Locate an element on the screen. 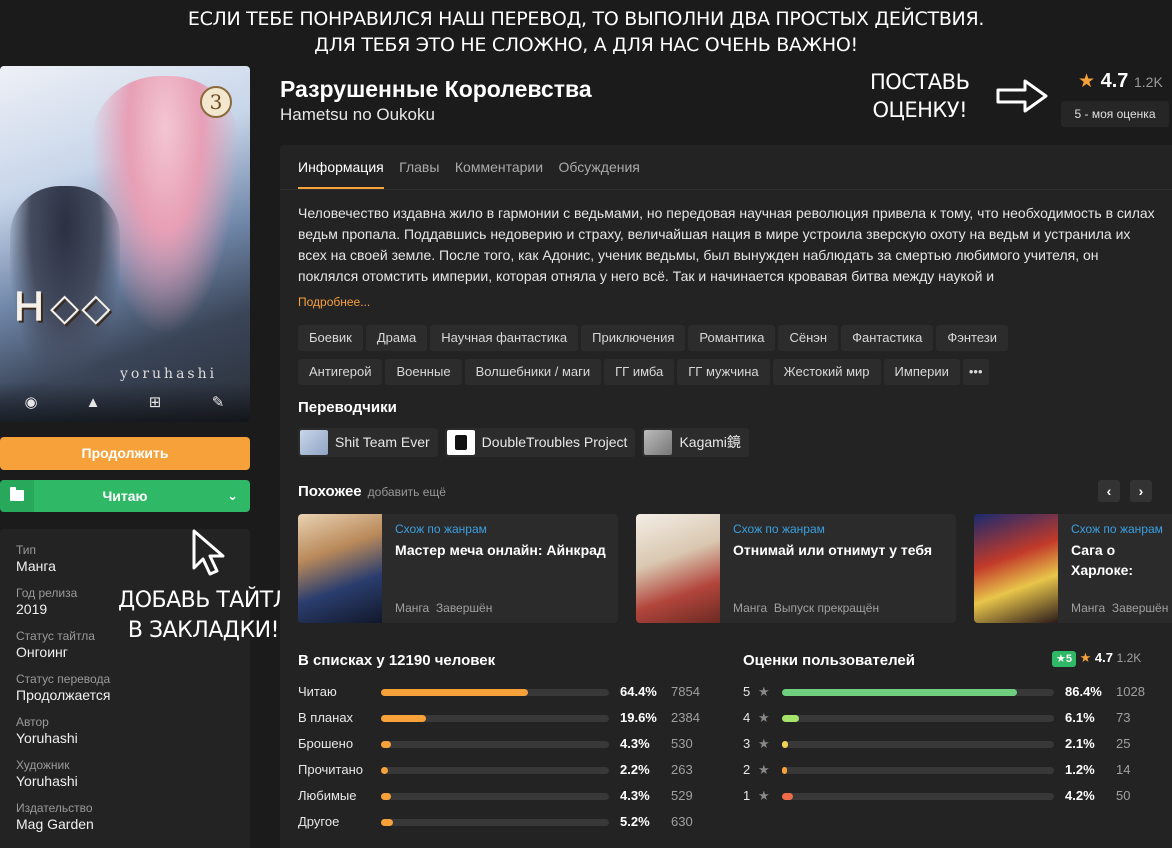 This screenshot has height=848, width=1172. tag: Боевик is located at coordinates (330, 338).